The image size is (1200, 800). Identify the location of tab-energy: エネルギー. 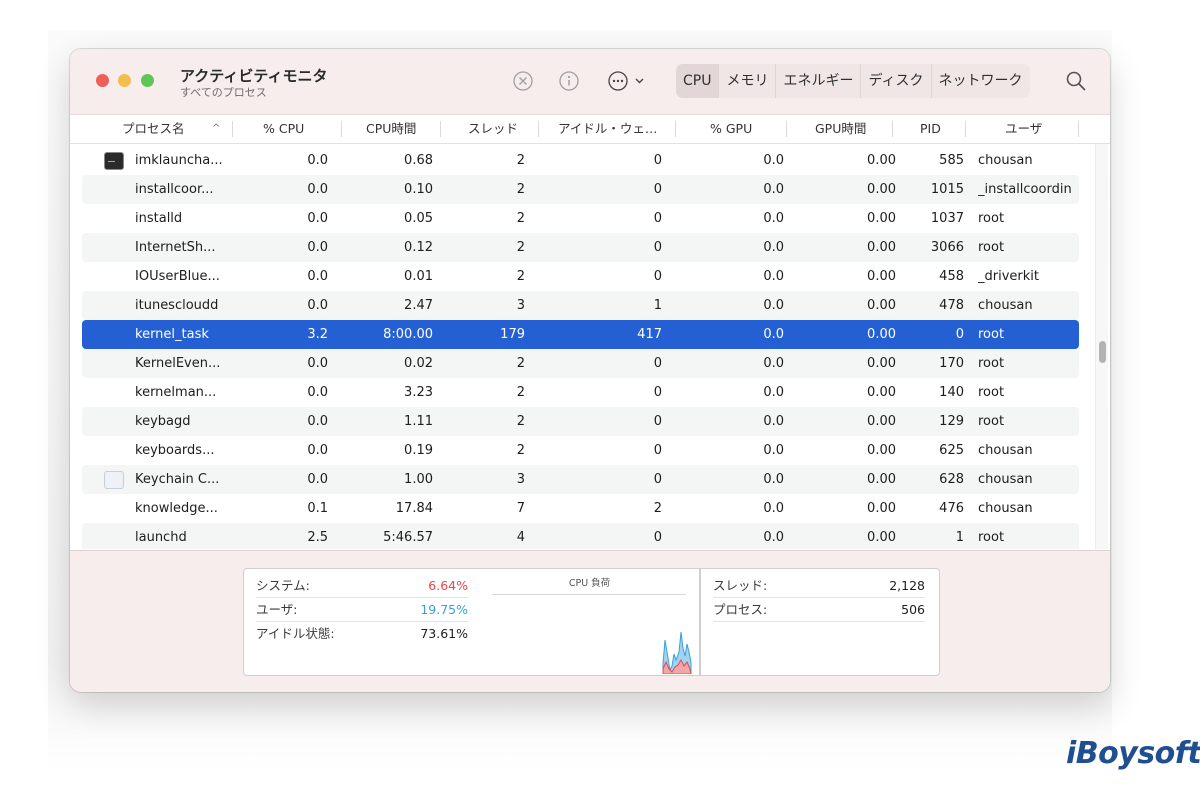
(817, 81).